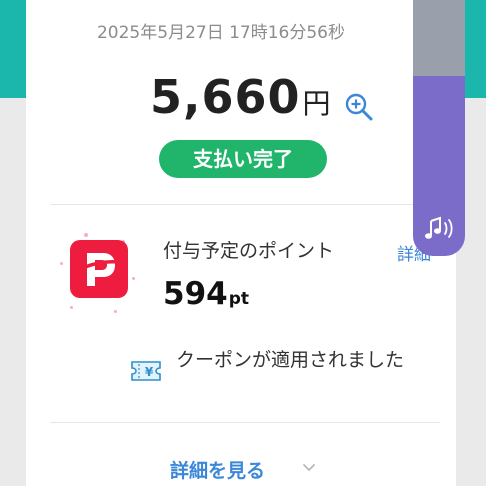  I want to click on points-value: 594, so click(195, 294).